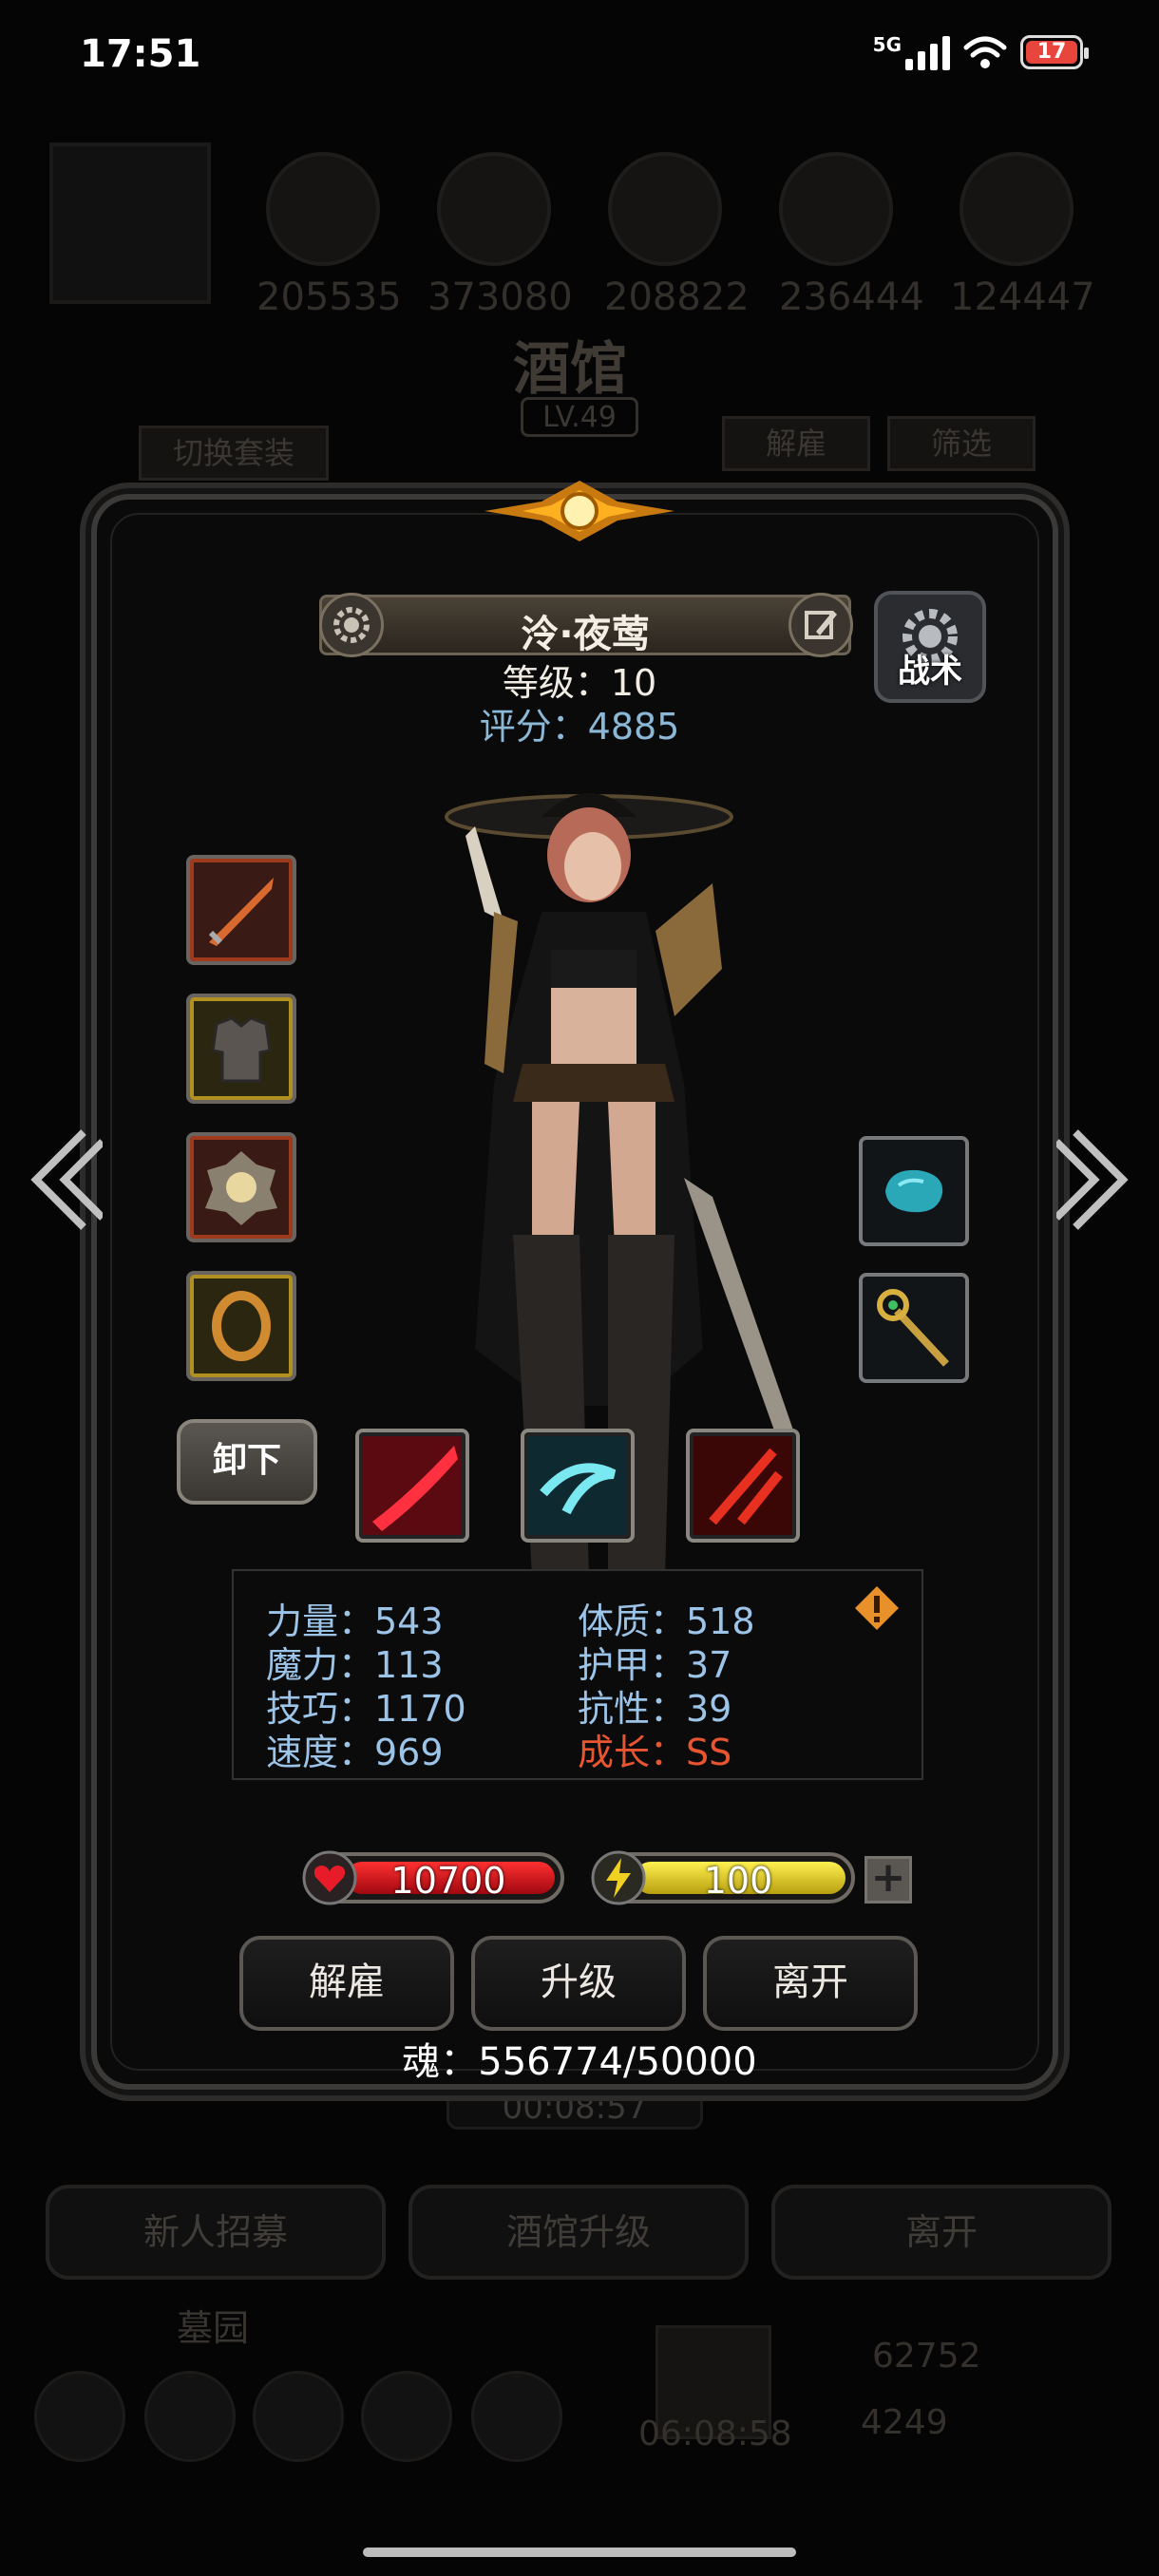  What do you see at coordinates (927, 52) in the screenshot?
I see `cellular-signal-icon` at bounding box center [927, 52].